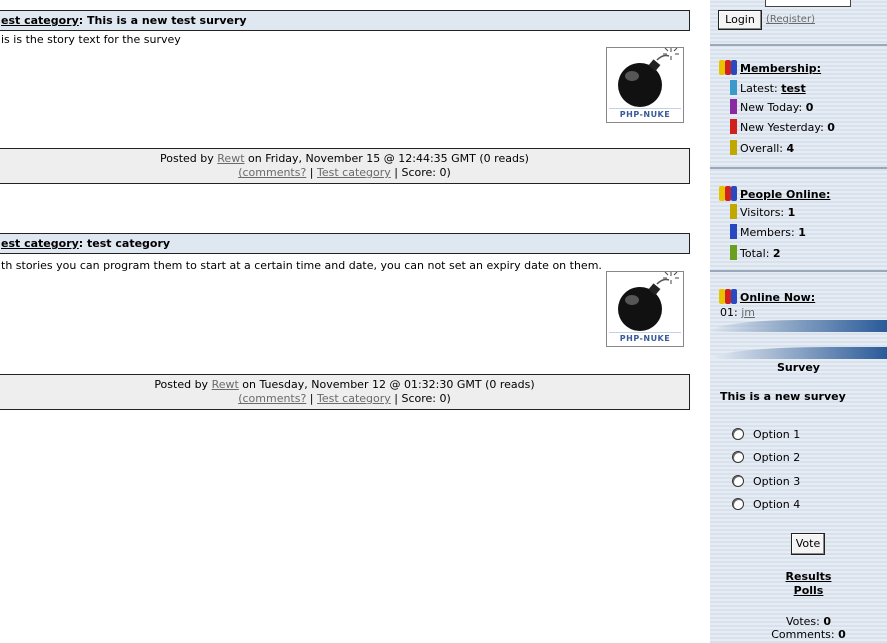  I want to click on login-button: Login, so click(740, 20).